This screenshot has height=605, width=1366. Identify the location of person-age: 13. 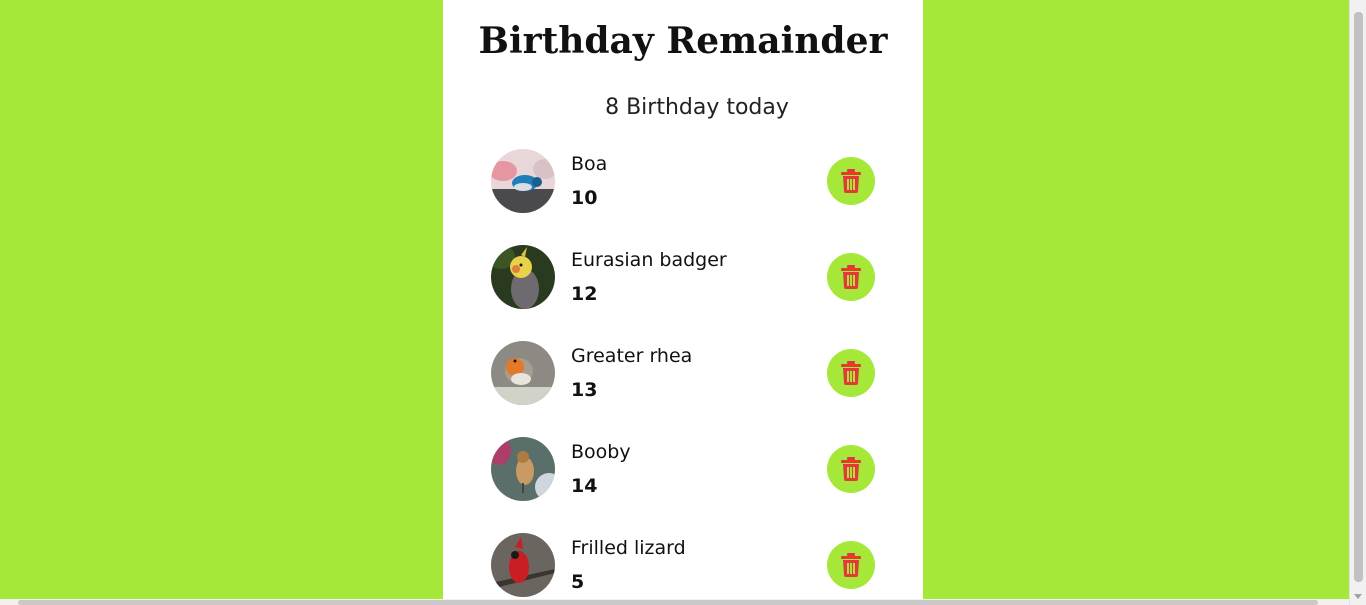
(584, 390).